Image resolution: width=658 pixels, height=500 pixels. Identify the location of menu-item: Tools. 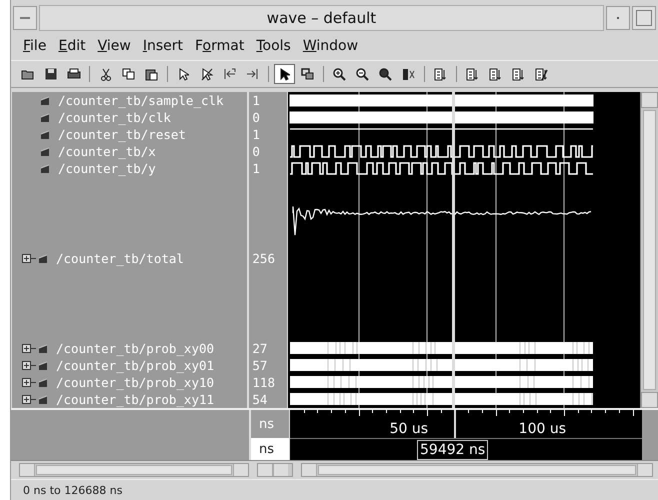
(273, 46).